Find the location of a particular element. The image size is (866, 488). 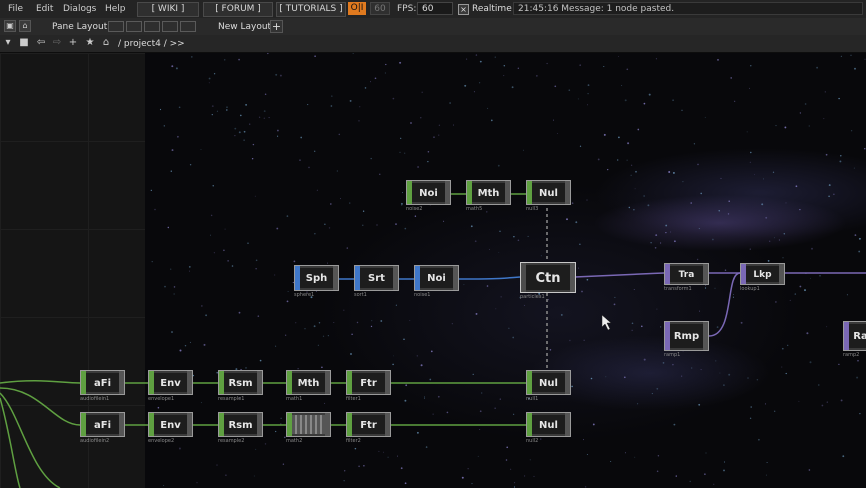

fps-field: 60 is located at coordinates (435, 8).